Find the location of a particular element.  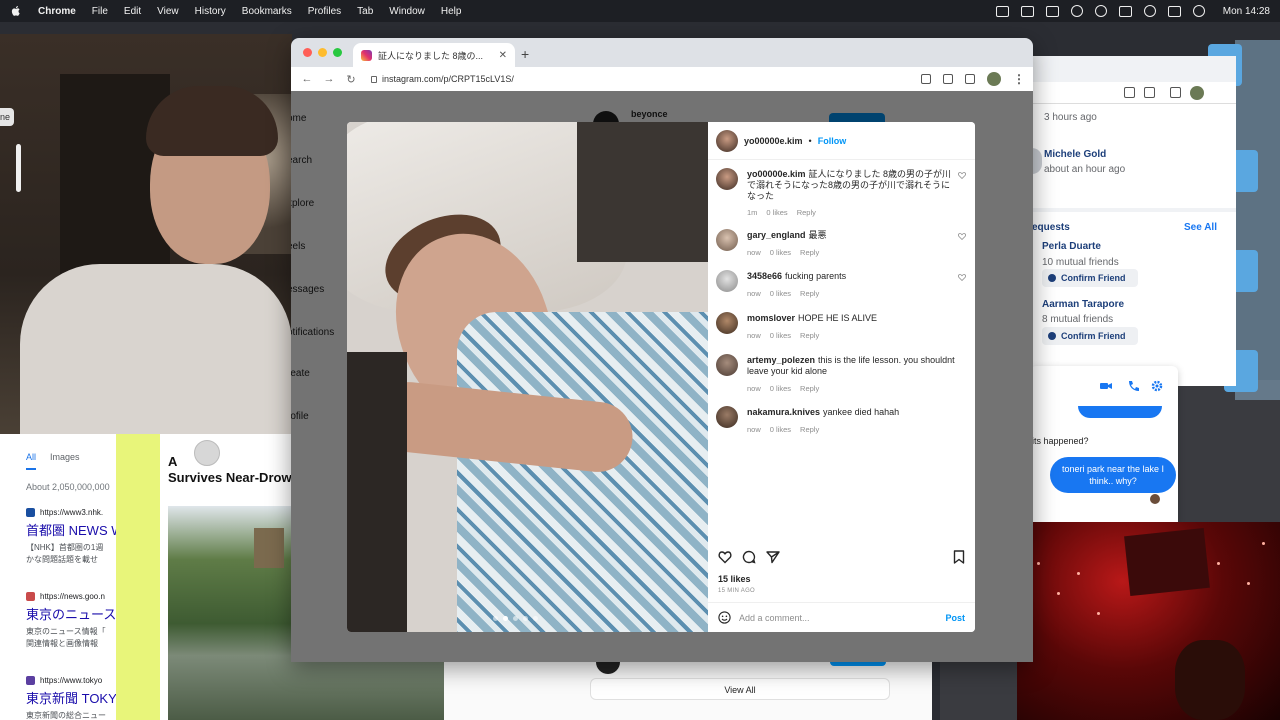

close-window-button is located at coordinates (307, 52).